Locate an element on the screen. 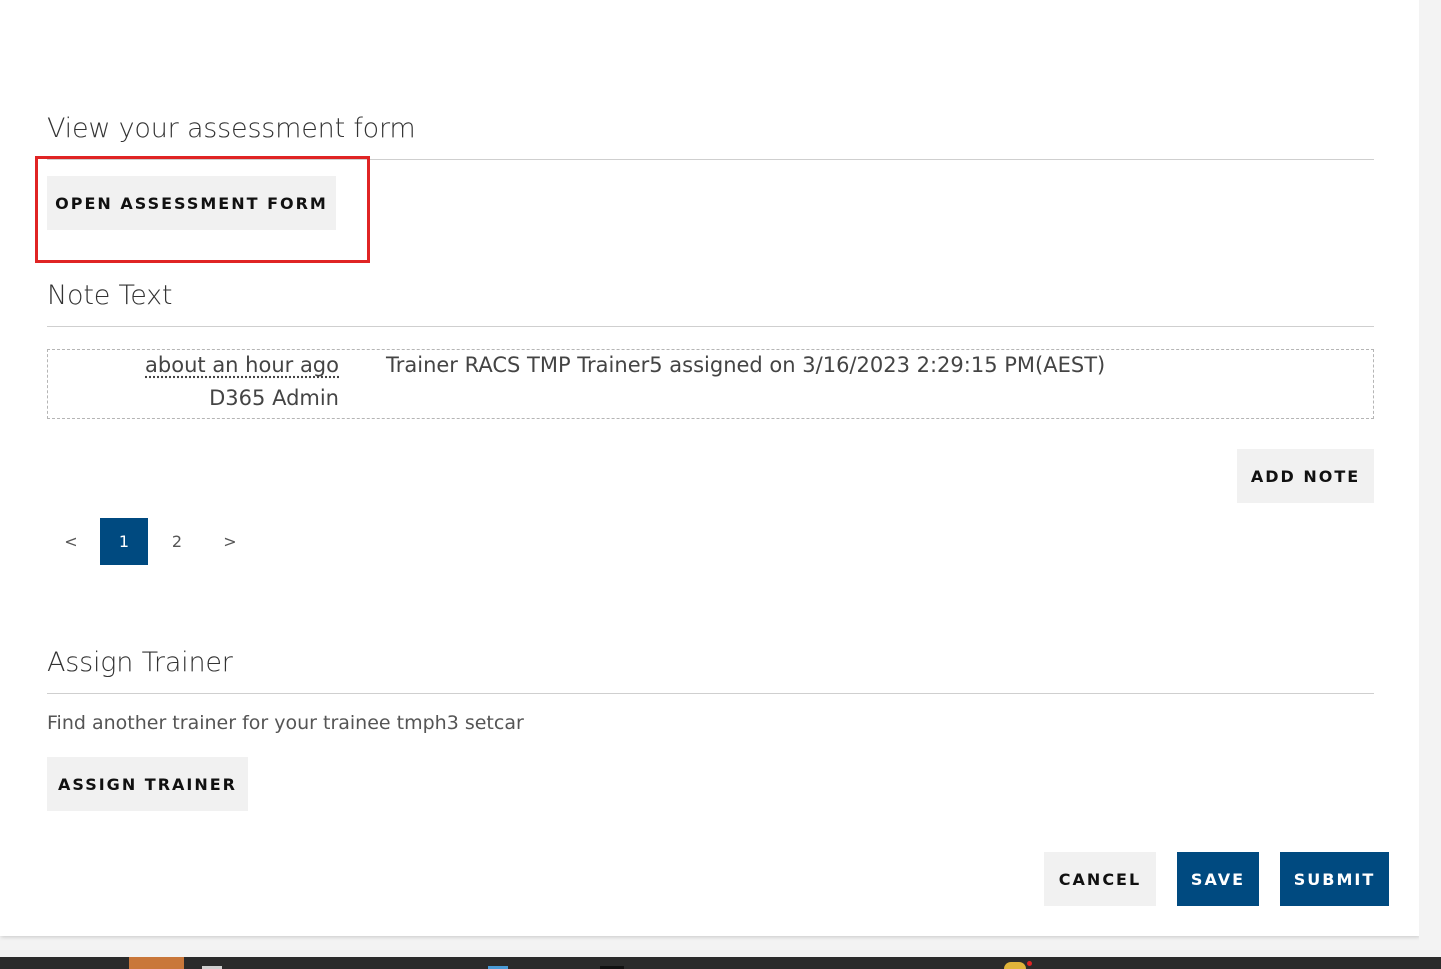 This screenshot has height=969, width=1441. taskbar-chrome-icon is located at coordinates (1015, 965).